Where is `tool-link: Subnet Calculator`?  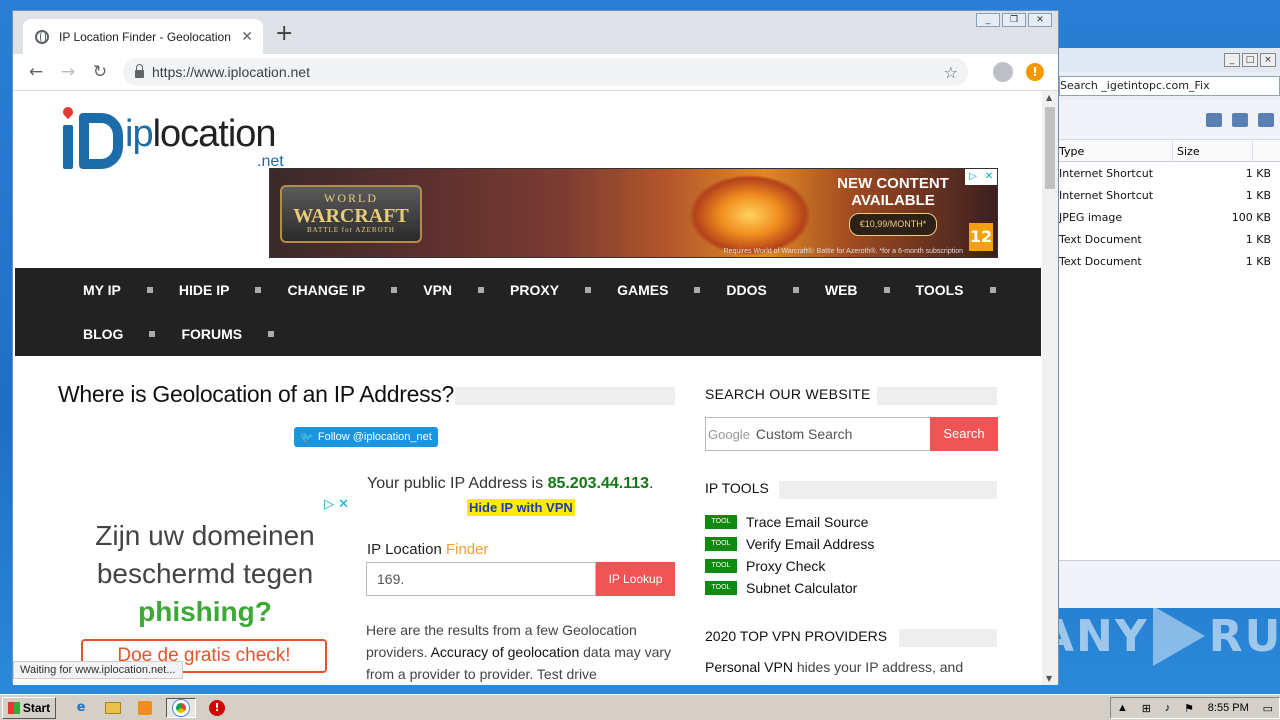
tool-link: Subnet Calculator is located at coordinates (801, 588).